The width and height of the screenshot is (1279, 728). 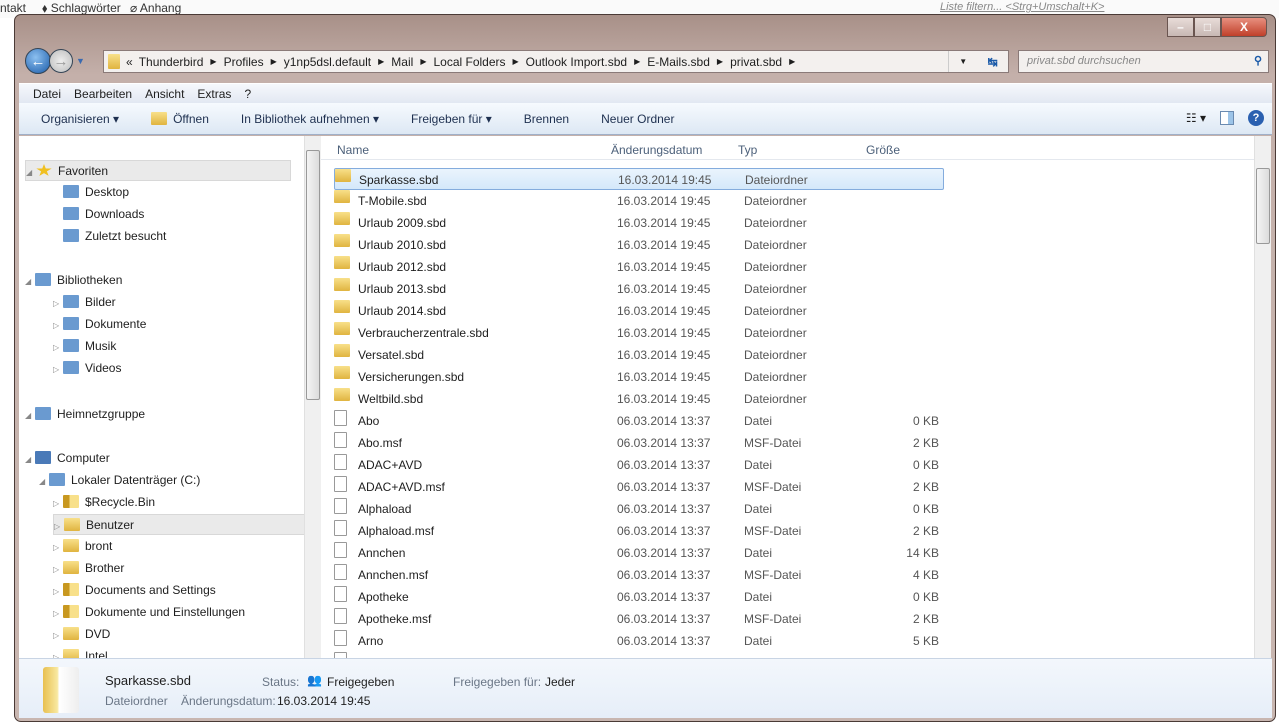 What do you see at coordinates (639, 179) in the screenshot?
I see `file-row: Sparkasse.sbd 16.03.2014 19:45 Dateiordner` at bounding box center [639, 179].